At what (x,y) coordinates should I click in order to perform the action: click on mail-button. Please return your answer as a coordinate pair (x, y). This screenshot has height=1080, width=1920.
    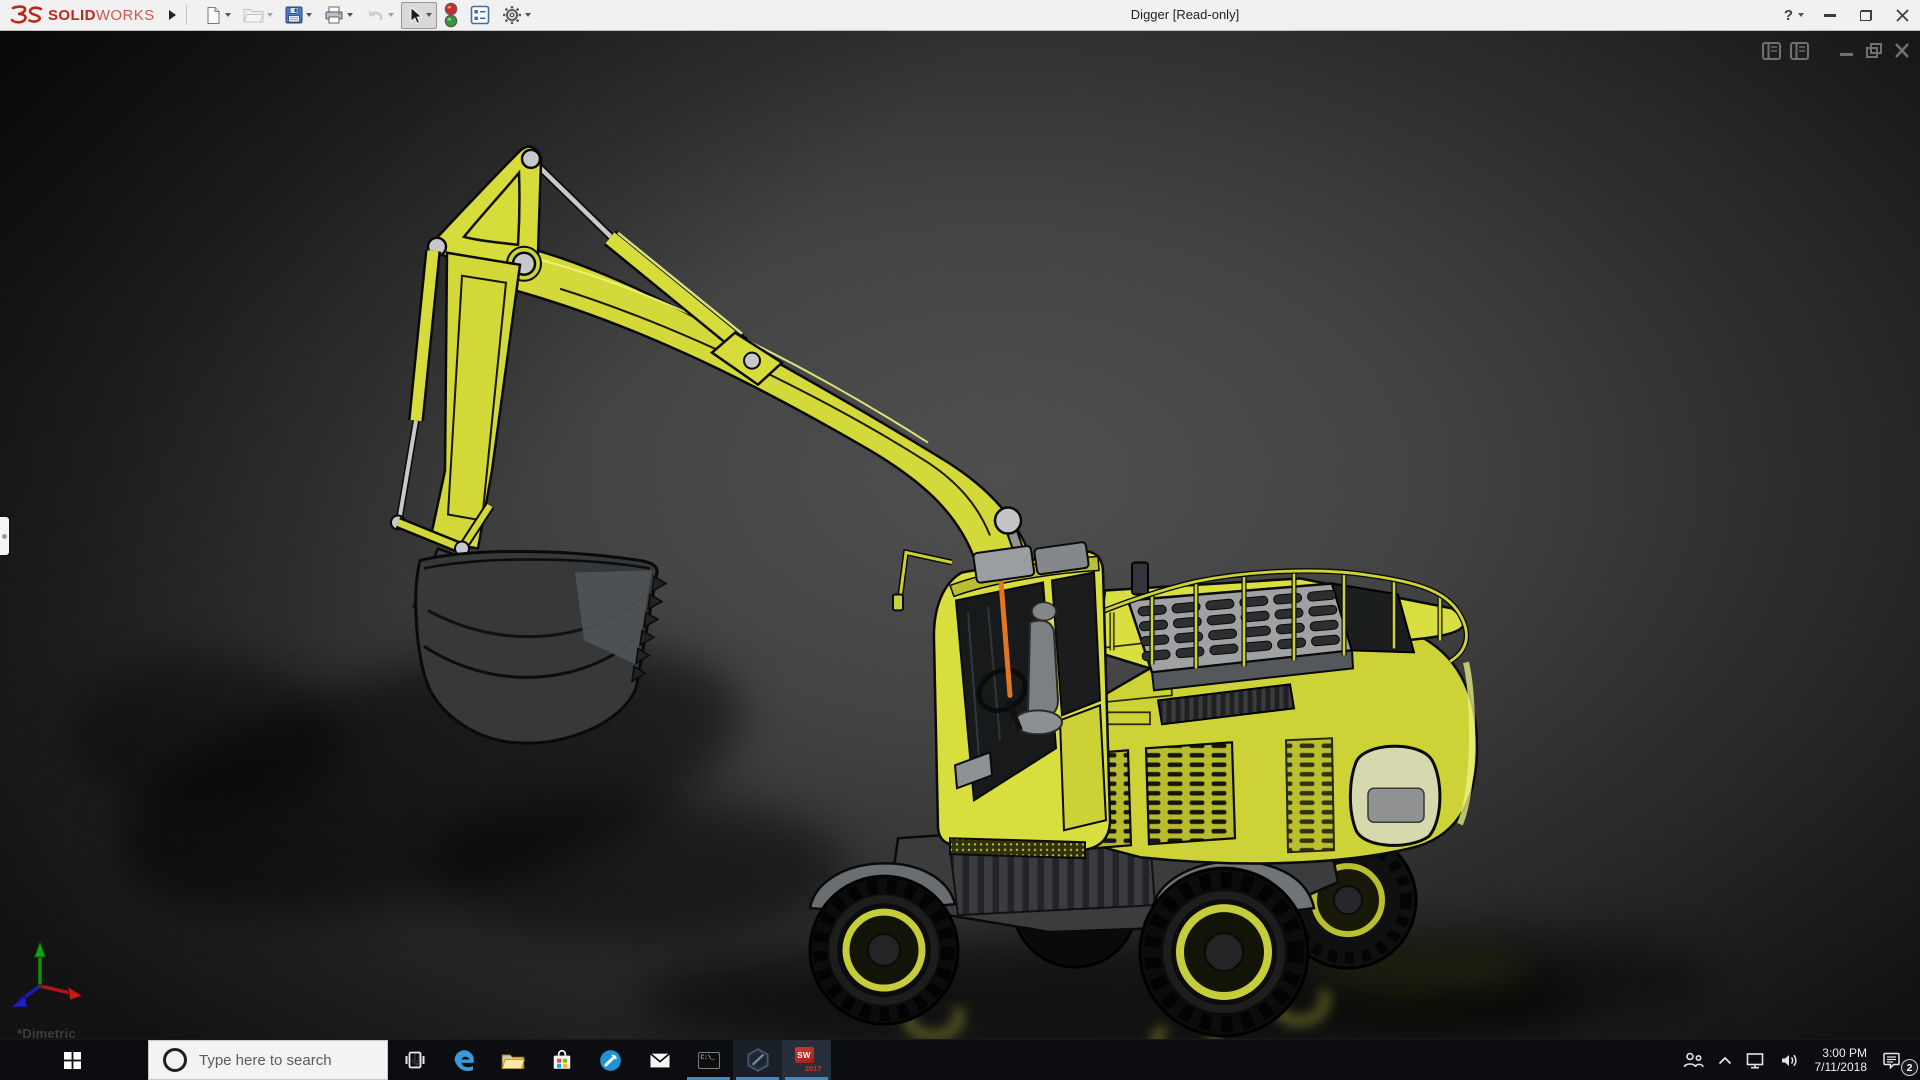
    Looking at the image, I should click on (659, 1060).